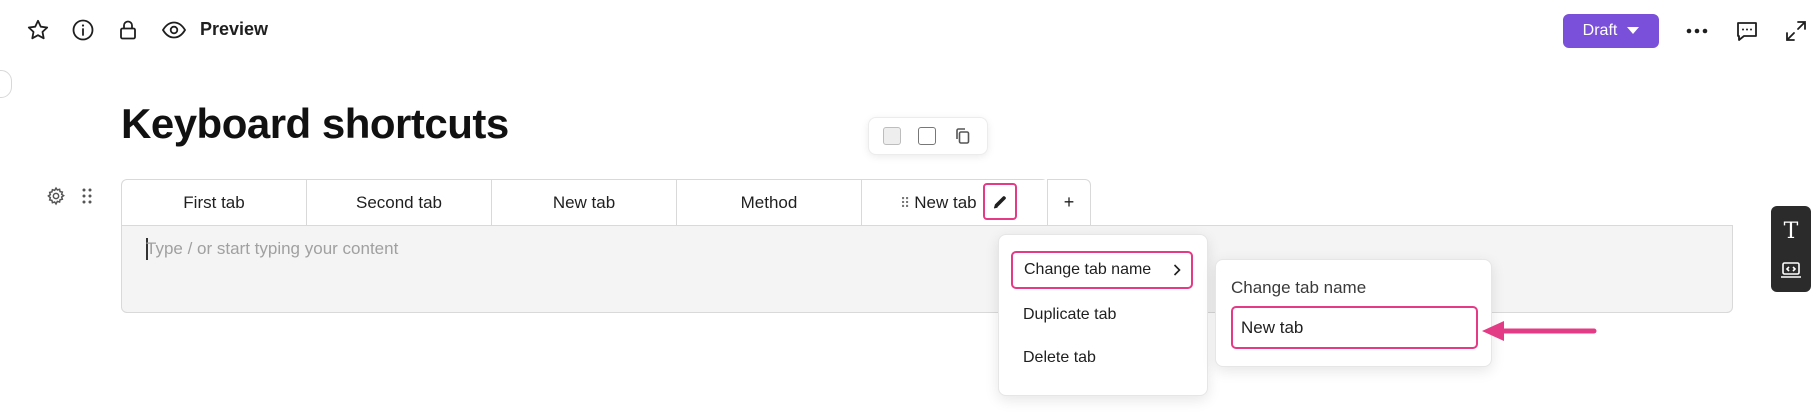 This screenshot has height=417, width=1818. I want to click on outline-block-icon, so click(926, 136).